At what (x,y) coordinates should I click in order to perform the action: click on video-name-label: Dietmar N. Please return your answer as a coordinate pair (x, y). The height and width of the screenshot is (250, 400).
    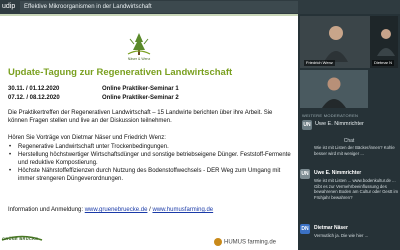
    Looking at the image, I should click on (383, 63).